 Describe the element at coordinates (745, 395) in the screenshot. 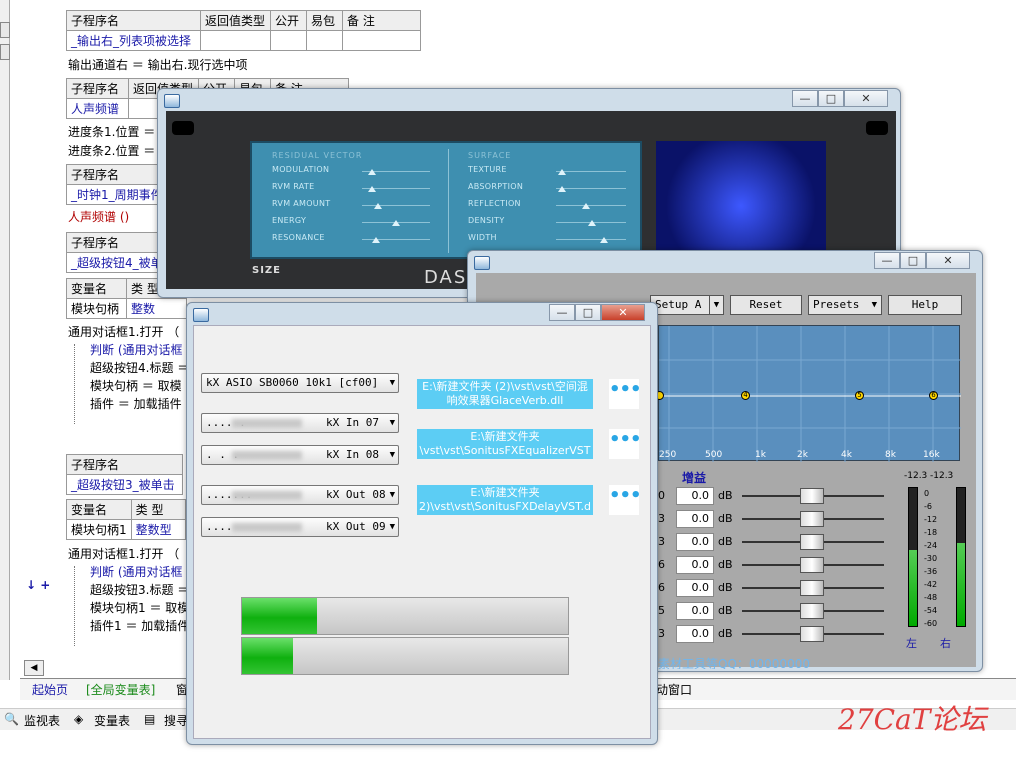

I see `eq-band-point: 4` at that location.